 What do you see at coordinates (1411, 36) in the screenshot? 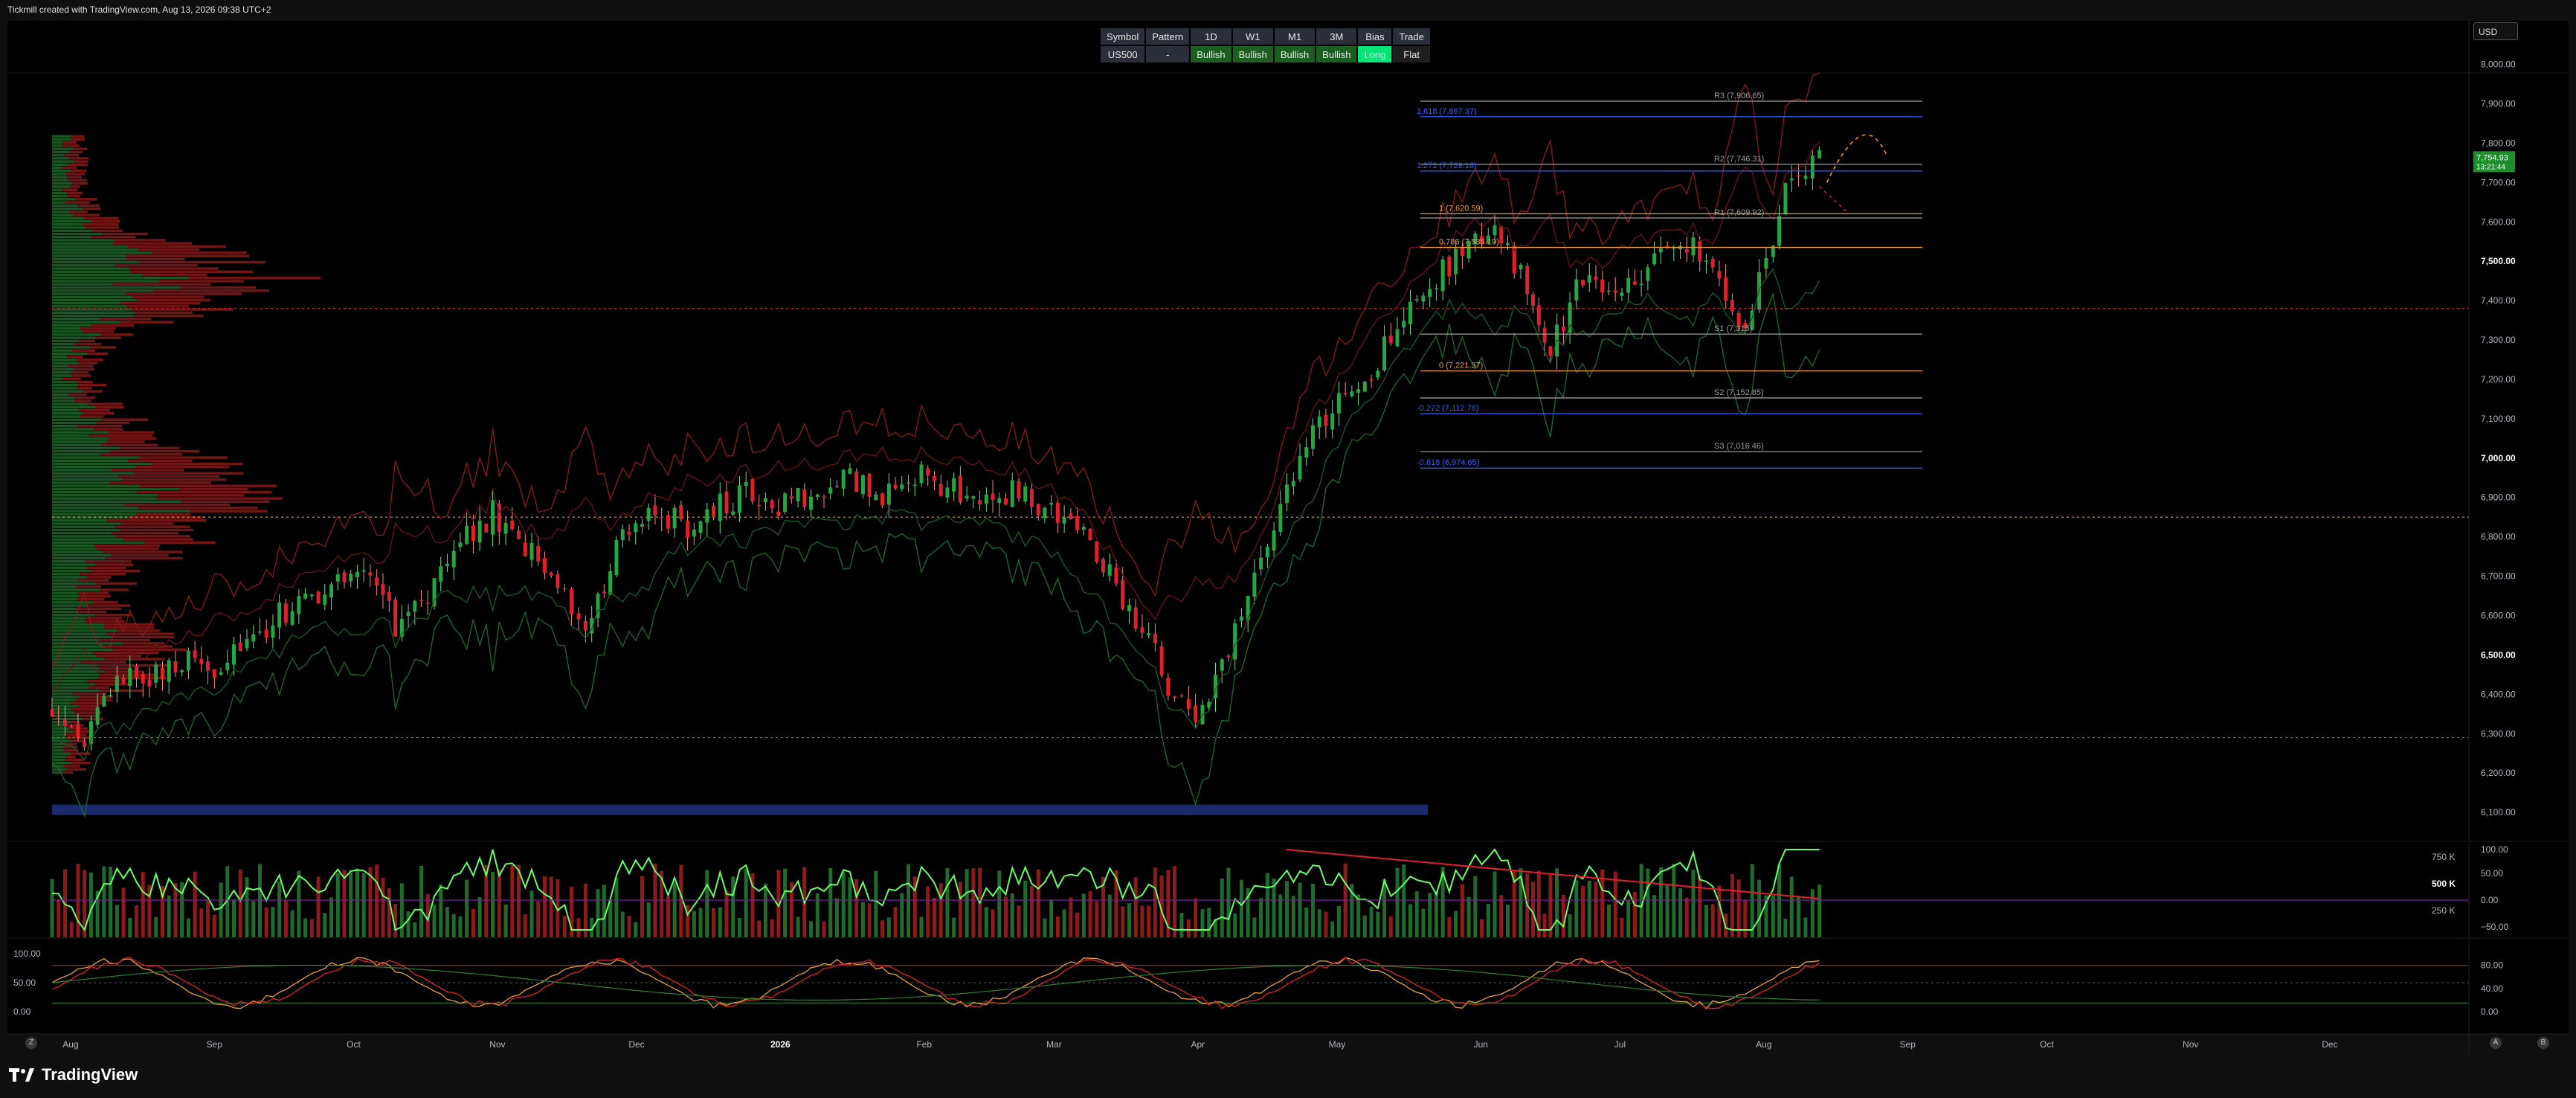
I see `signal-header-7: Trade` at bounding box center [1411, 36].